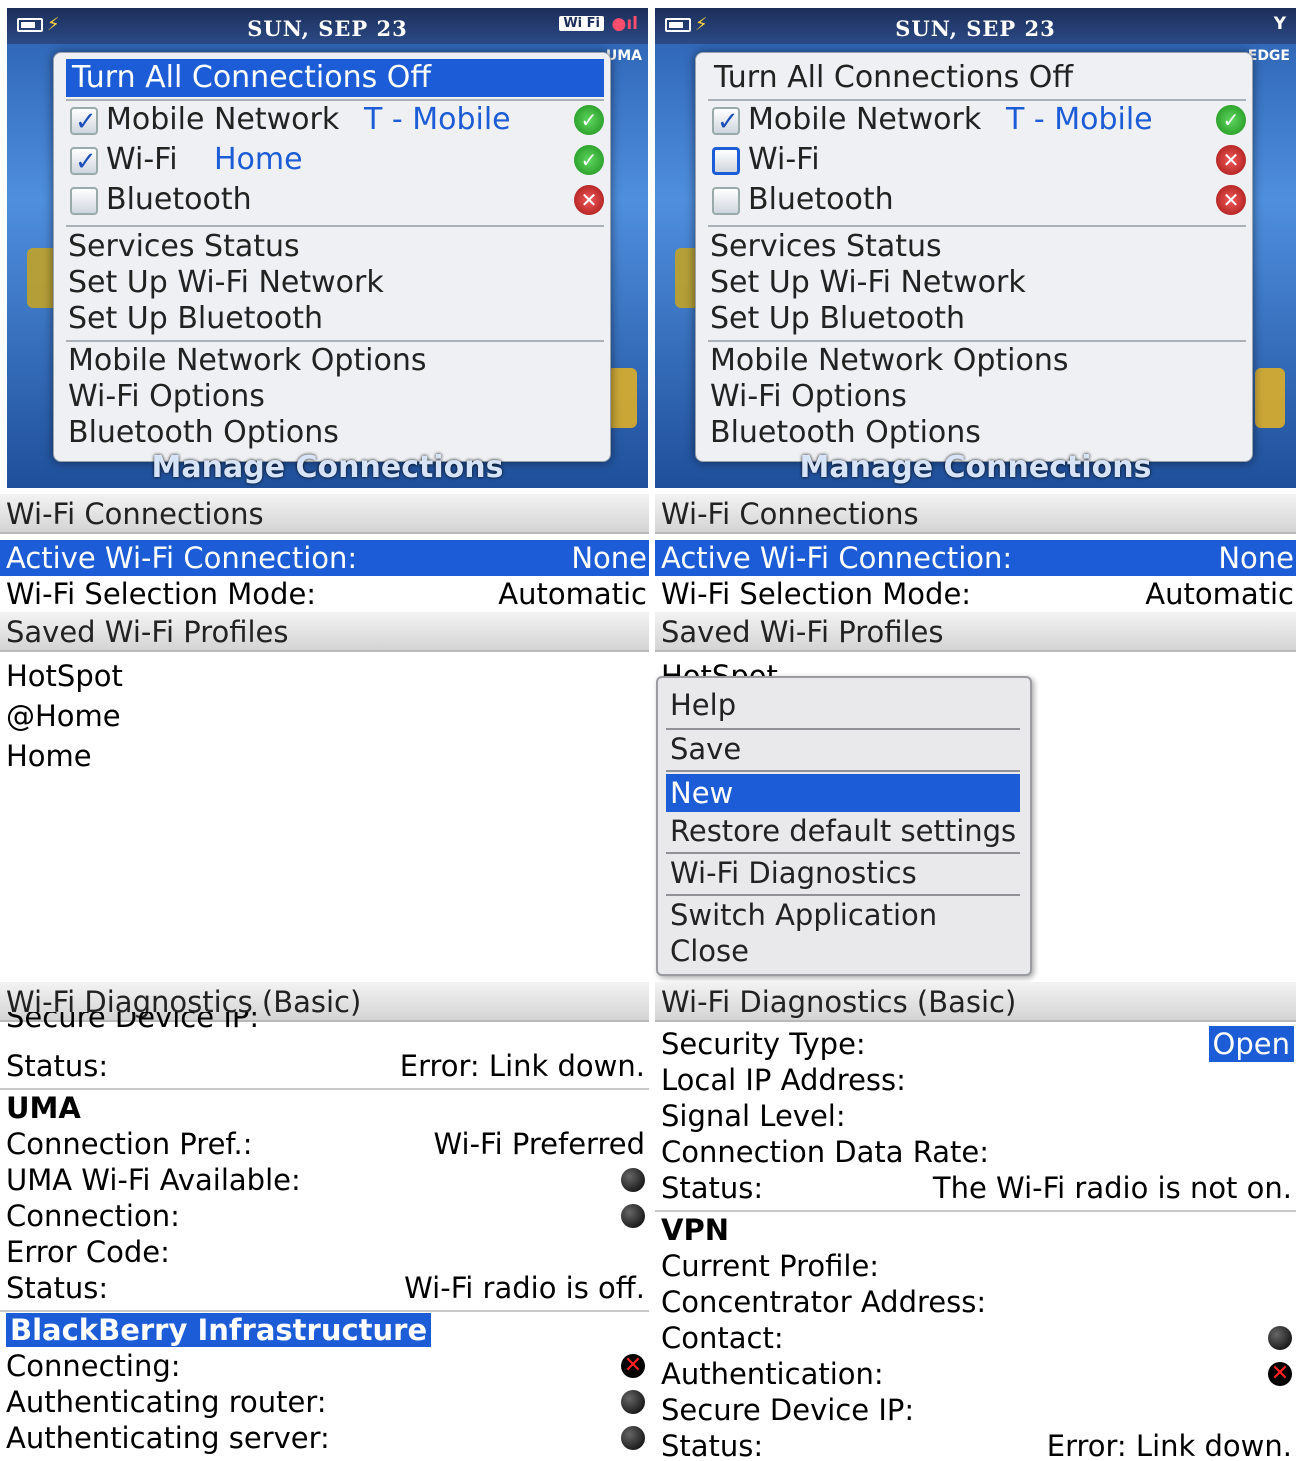 This screenshot has width=1307, height=1461. I want to click on menu-item-switch-application: Switch Application, so click(843, 915).